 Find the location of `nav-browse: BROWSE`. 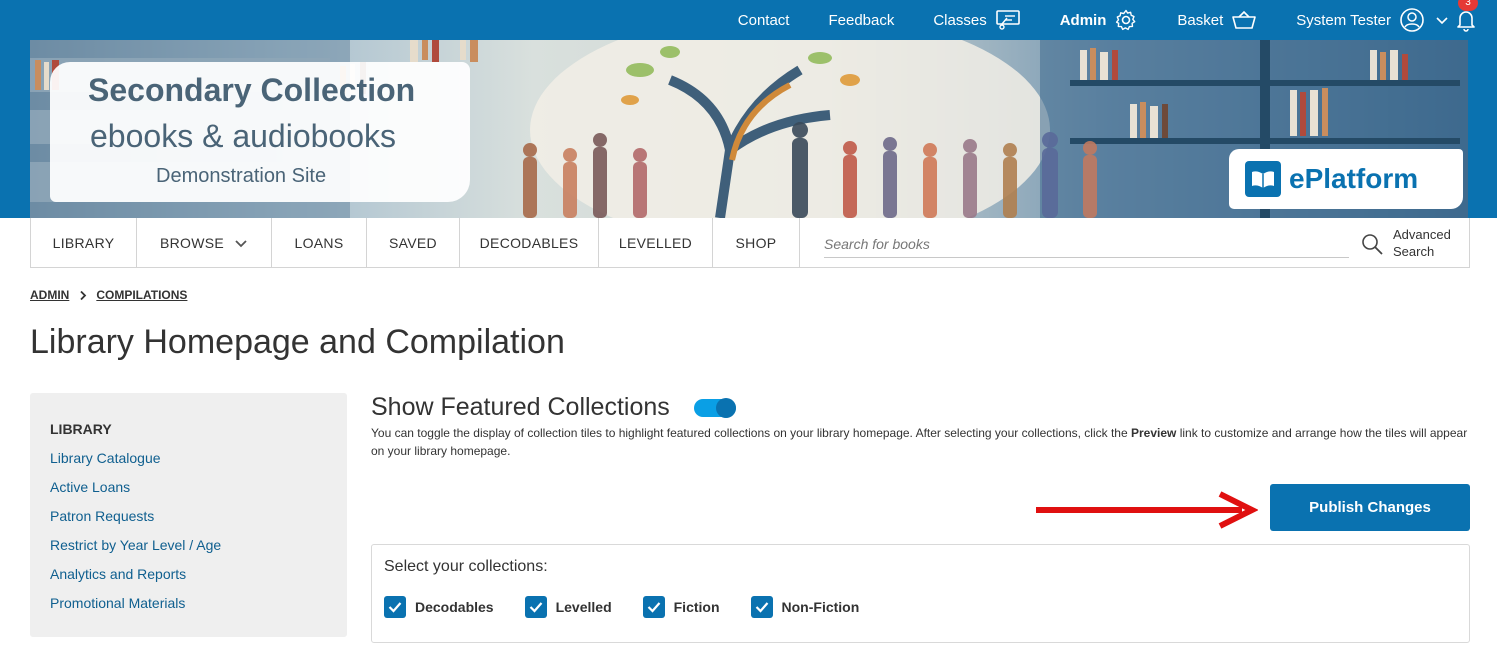

nav-browse: BROWSE is located at coordinates (204, 242).